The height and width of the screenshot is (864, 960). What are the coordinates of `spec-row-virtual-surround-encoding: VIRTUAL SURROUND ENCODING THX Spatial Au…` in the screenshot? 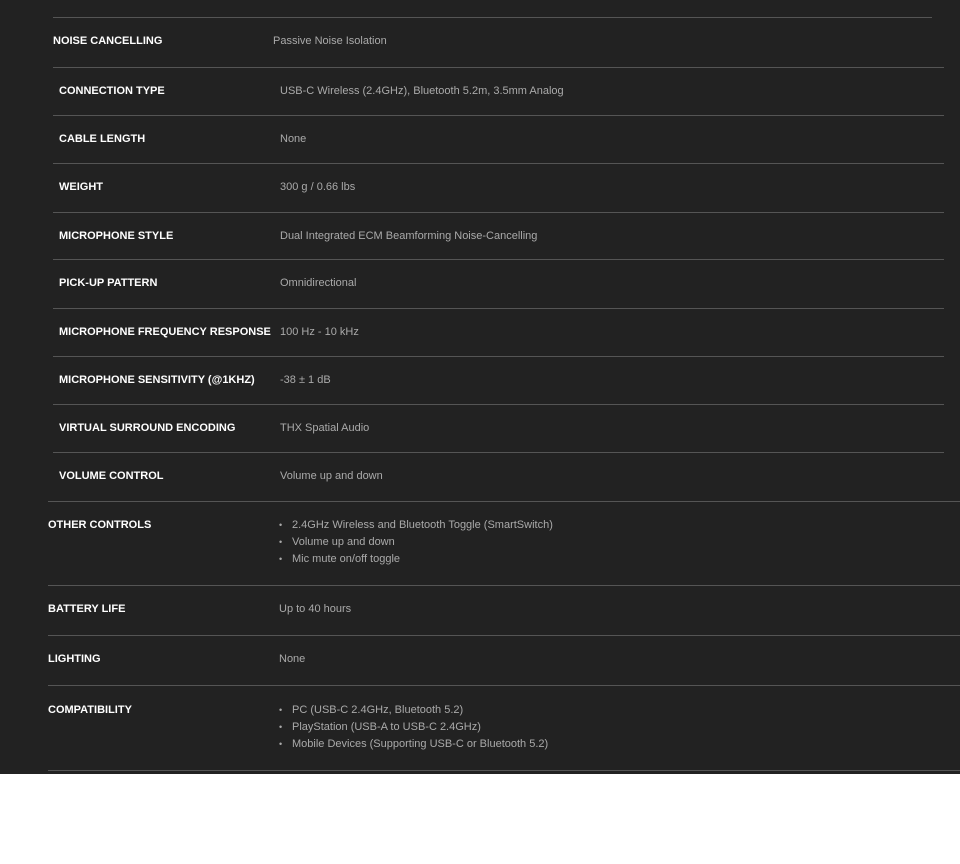 It's located at (498, 429).